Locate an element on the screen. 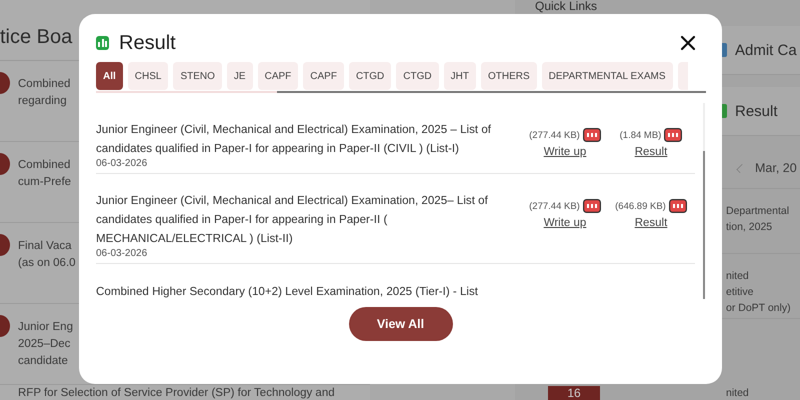  result-title: Junior Engineer (Civil, Mechanical and Electrical) Examination, 2025– List of candidates qualified in Paper-I for appearing in Paper-II ( MECHANICAL/ELECTRICAL ) (List-II) is located at coordinates (306, 219).